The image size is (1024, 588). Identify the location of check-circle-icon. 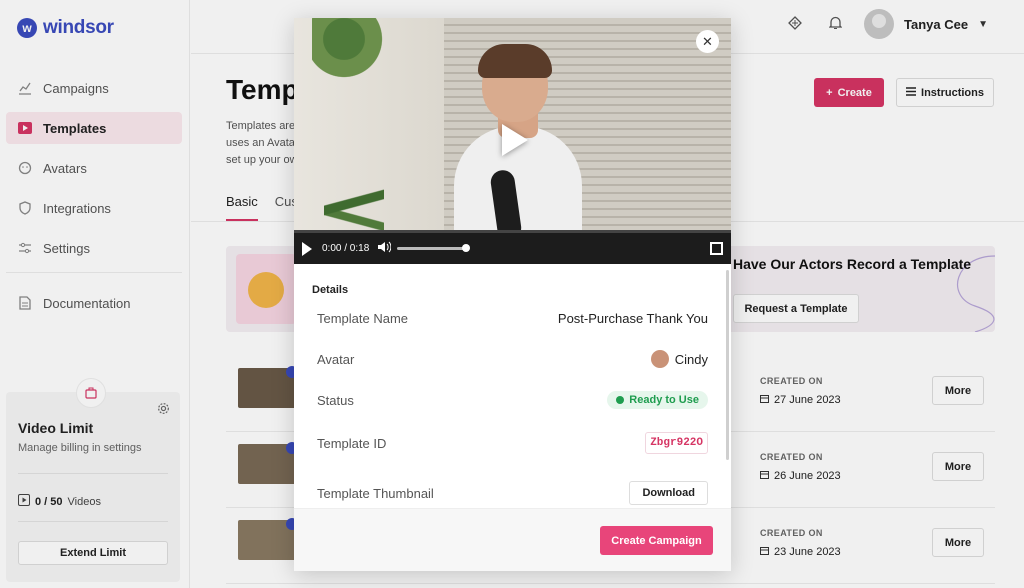
(620, 400).